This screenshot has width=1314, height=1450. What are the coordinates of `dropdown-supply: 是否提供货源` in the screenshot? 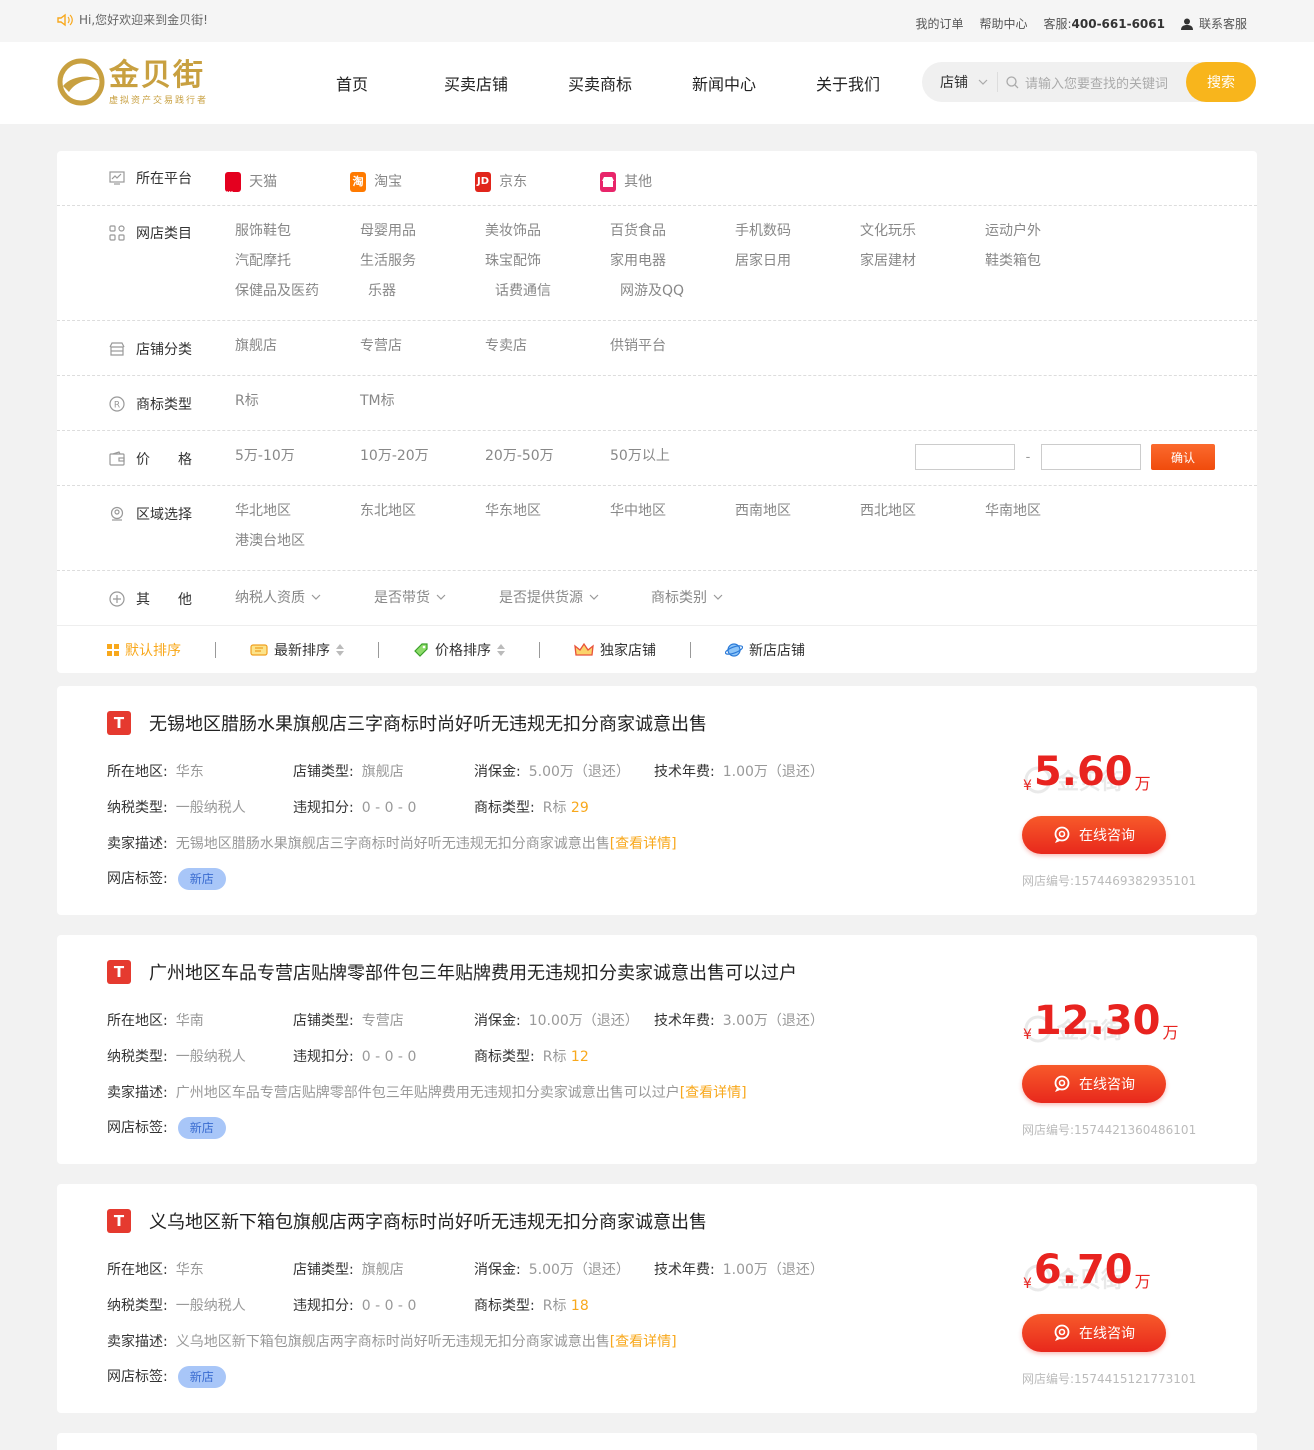 It's located at (575, 597).